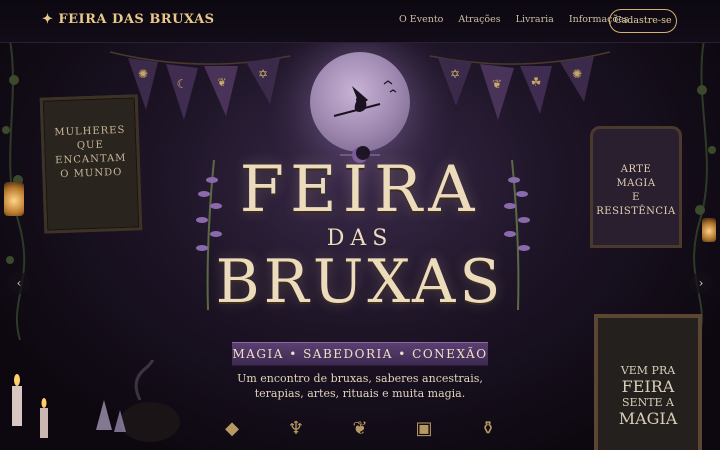 The width and height of the screenshot is (720, 450). I want to click on brand-name: FEIRA DAS BRUXAS, so click(136, 19).